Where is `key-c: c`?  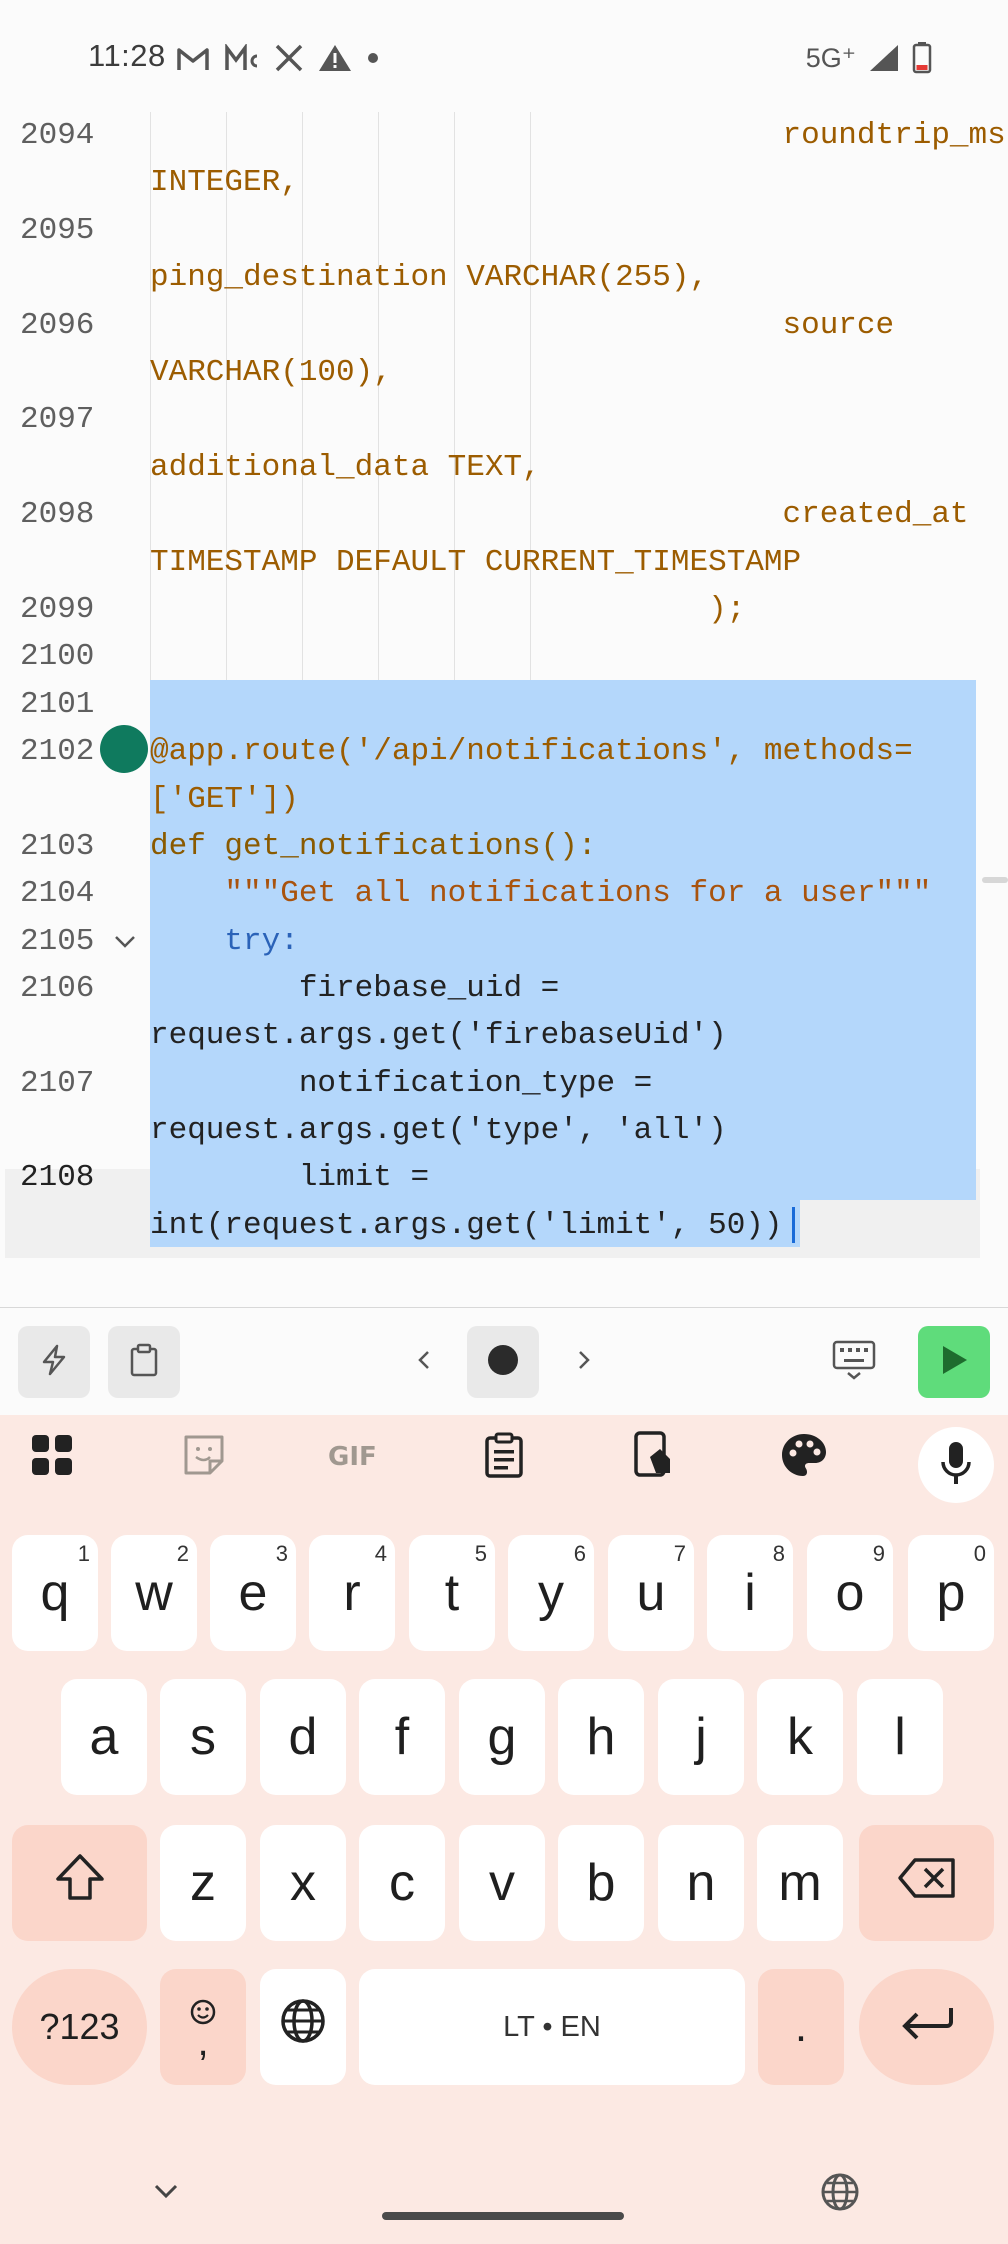
key-c: c is located at coordinates (402, 1883).